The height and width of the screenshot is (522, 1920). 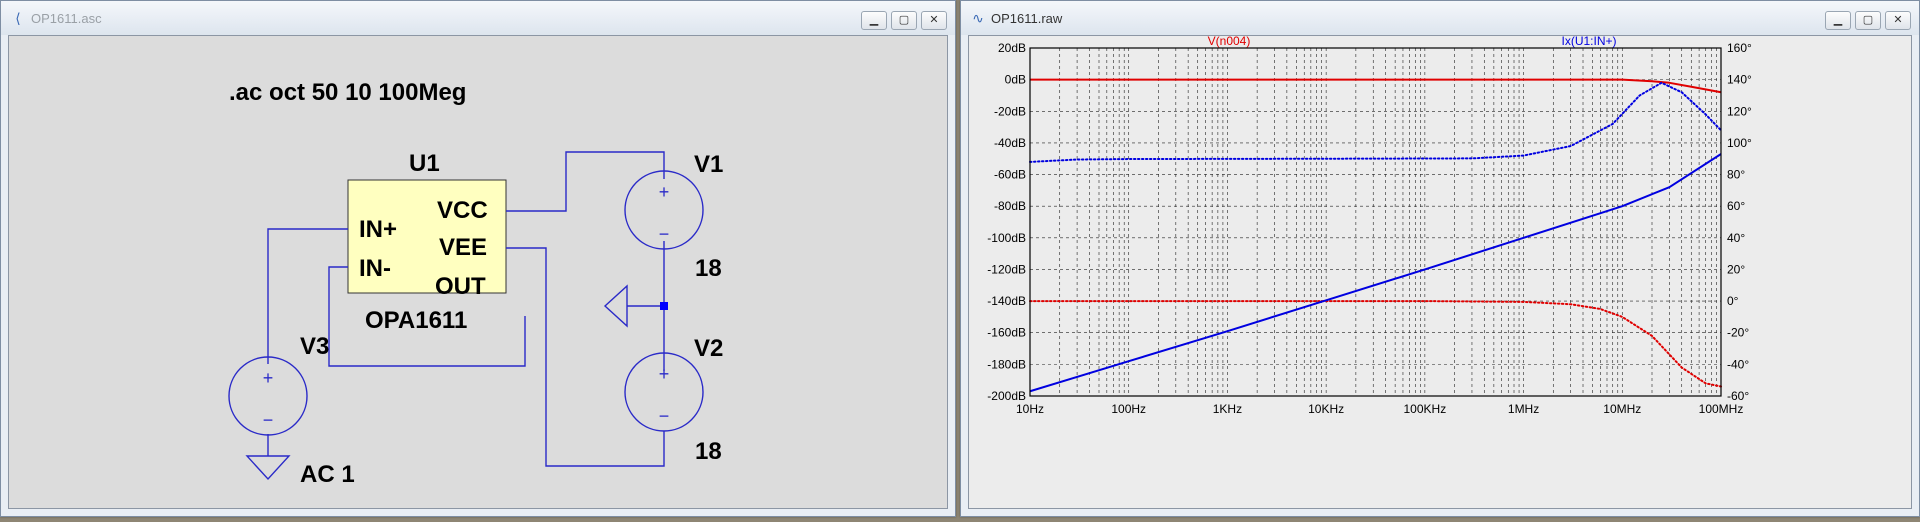 I want to click on ground-symbol-v3, so click(x=268, y=468).